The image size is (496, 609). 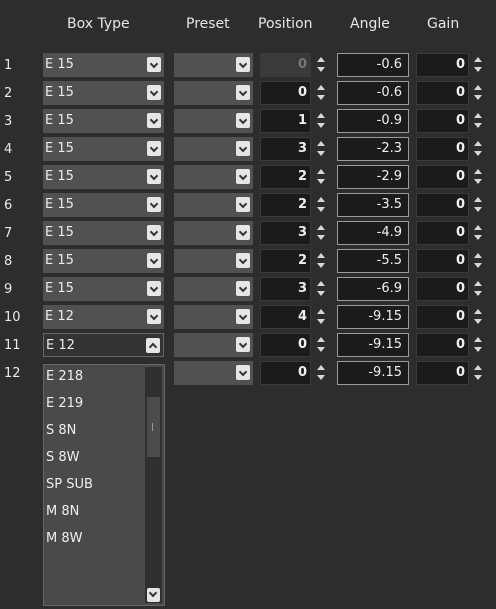 What do you see at coordinates (285, 317) in the screenshot?
I see `position-field: 4` at bounding box center [285, 317].